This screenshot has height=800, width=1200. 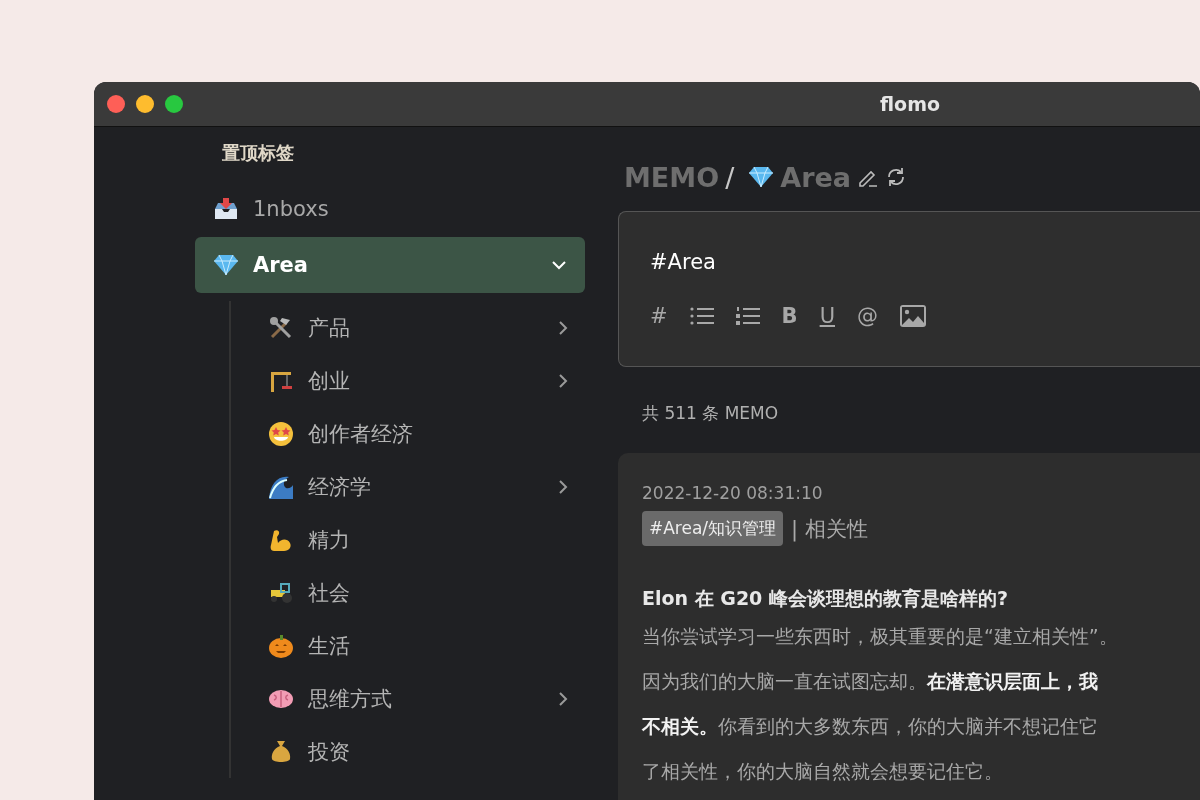 What do you see at coordinates (145, 104) in the screenshot?
I see `minimize-button` at bounding box center [145, 104].